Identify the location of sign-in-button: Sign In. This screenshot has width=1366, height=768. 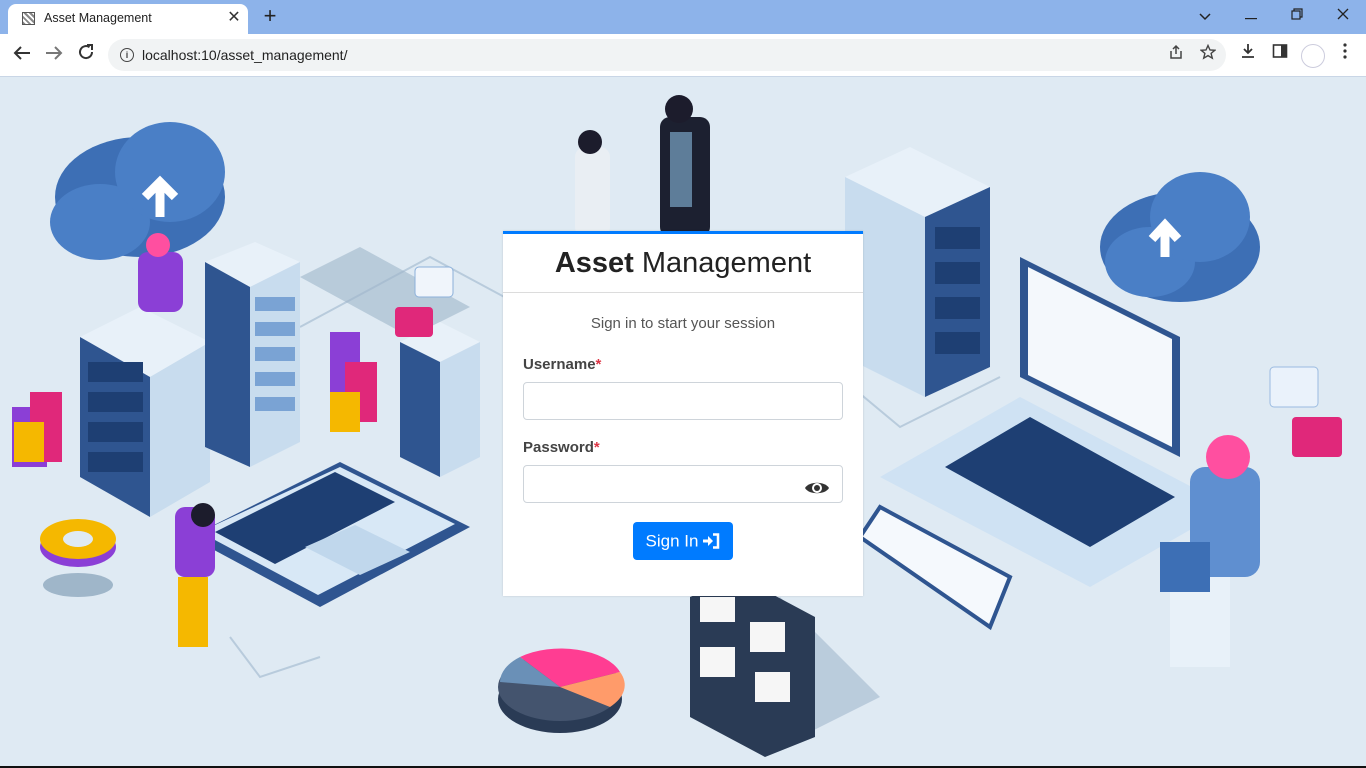
(683, 541).